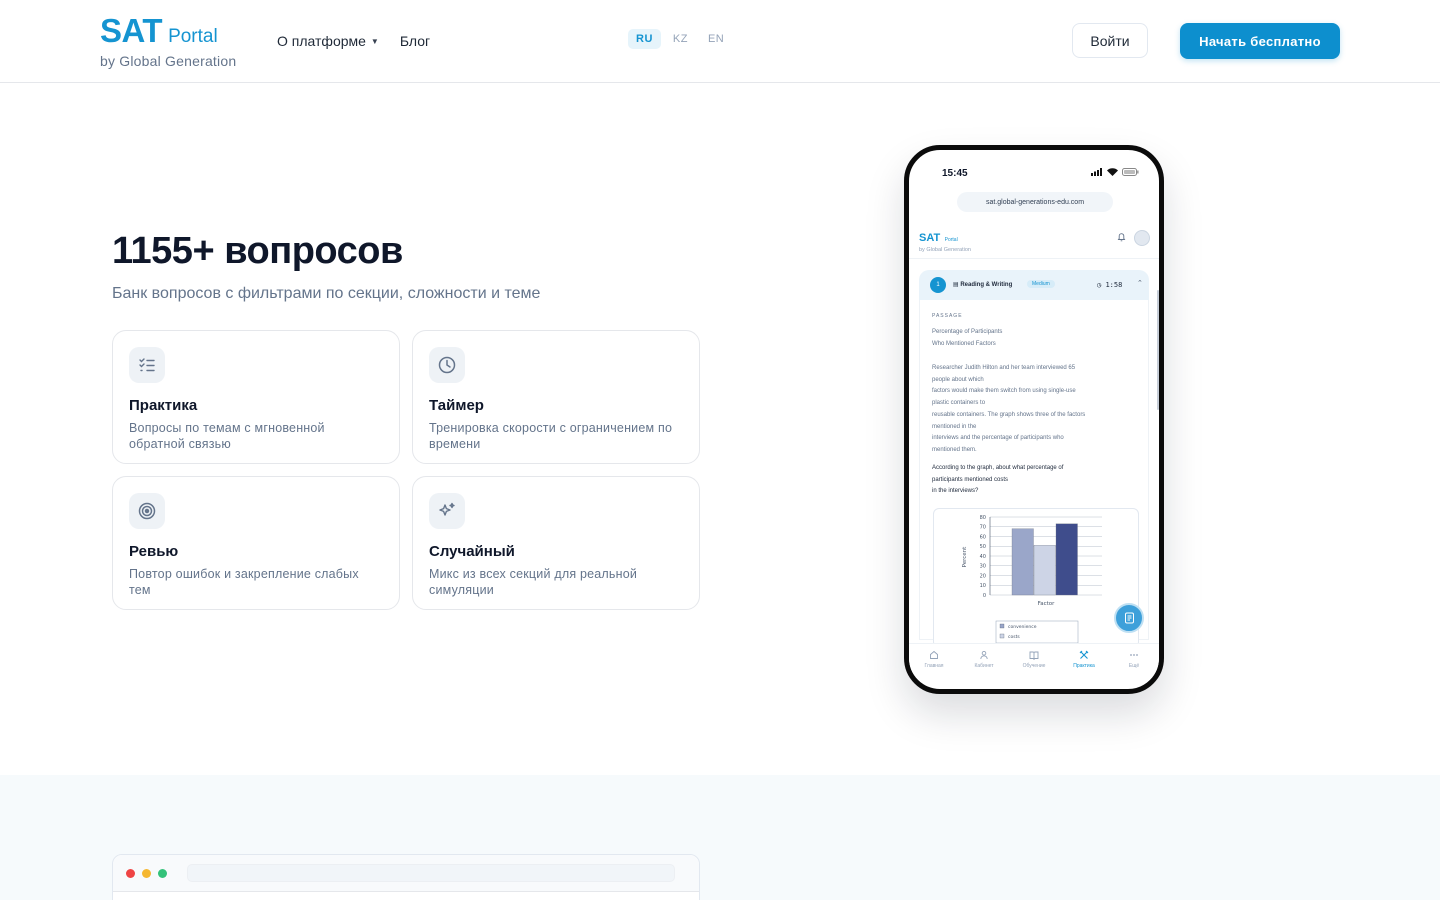  What do you see at coordinates (1134, 655) in the screenshot?
I see `more-icon` at bounding box center [1134, 655].